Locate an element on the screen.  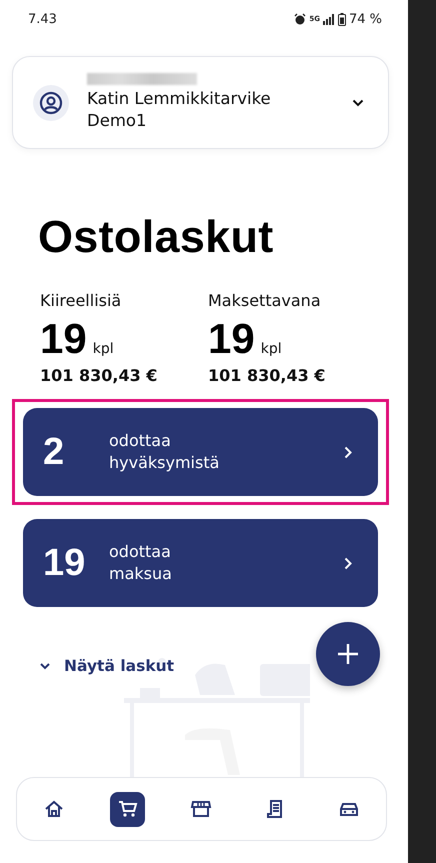
avatar-icon is located at coordinates (51, 102).